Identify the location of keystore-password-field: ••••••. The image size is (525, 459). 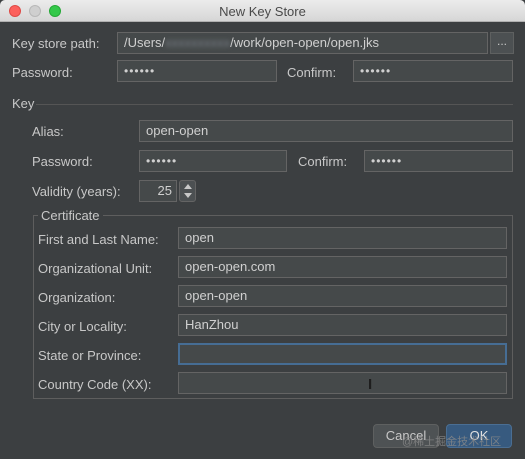
(197, 71).